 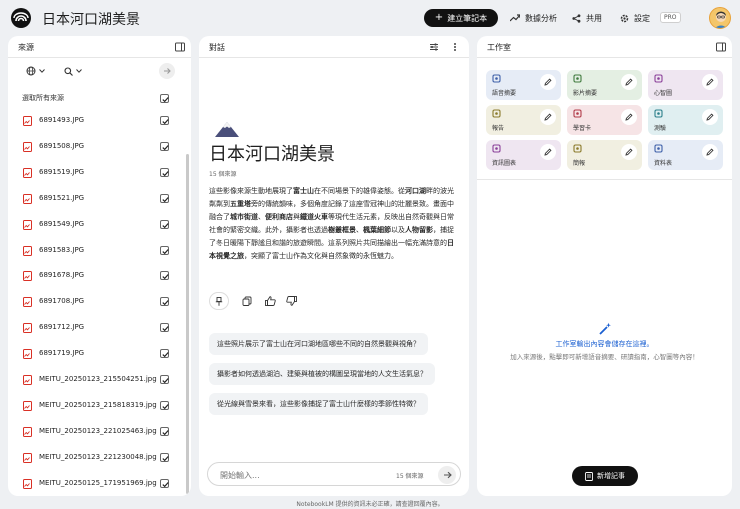 What do you see at coordinates (419, 229) in the screenshot?
I see `summary-keyword: 人物留影` at bounding box center [419, 229].